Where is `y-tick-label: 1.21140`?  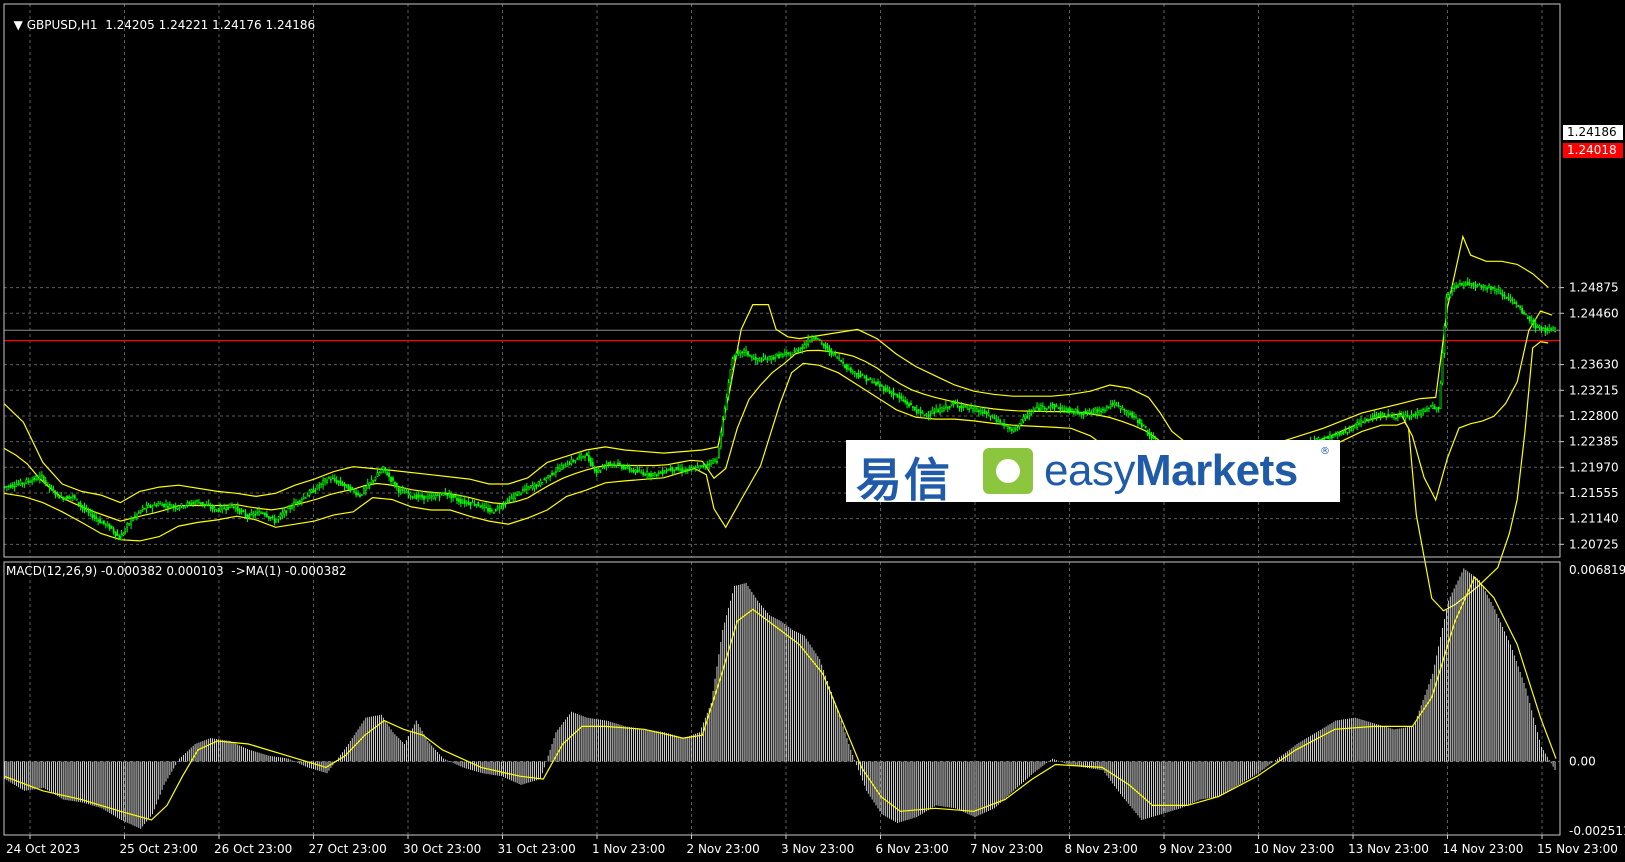 y-tick-label: 1.21140 is located at coordinates (1594, 519).